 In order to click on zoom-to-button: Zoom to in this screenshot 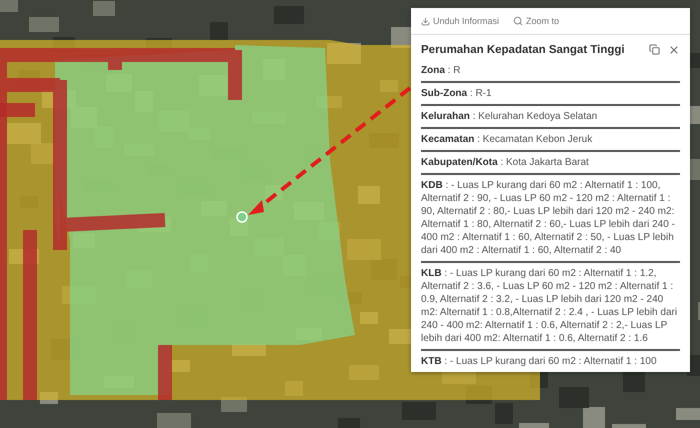, I will do `click(536, 21)`.